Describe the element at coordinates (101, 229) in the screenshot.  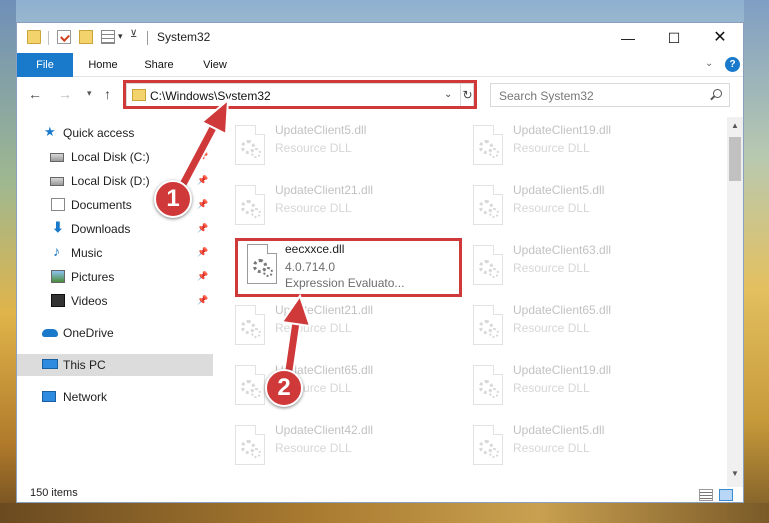
I see `sidebar-item-label: Downloads` at that location.